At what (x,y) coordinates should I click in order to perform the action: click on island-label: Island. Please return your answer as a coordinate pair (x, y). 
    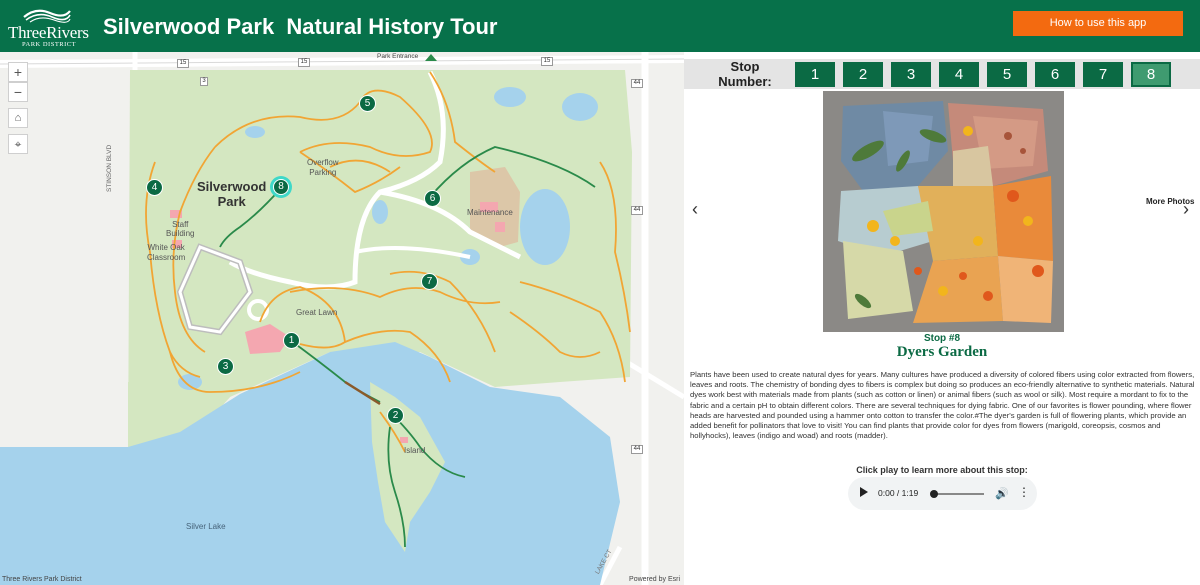
    Looking at the image, I should click on (415, 450).